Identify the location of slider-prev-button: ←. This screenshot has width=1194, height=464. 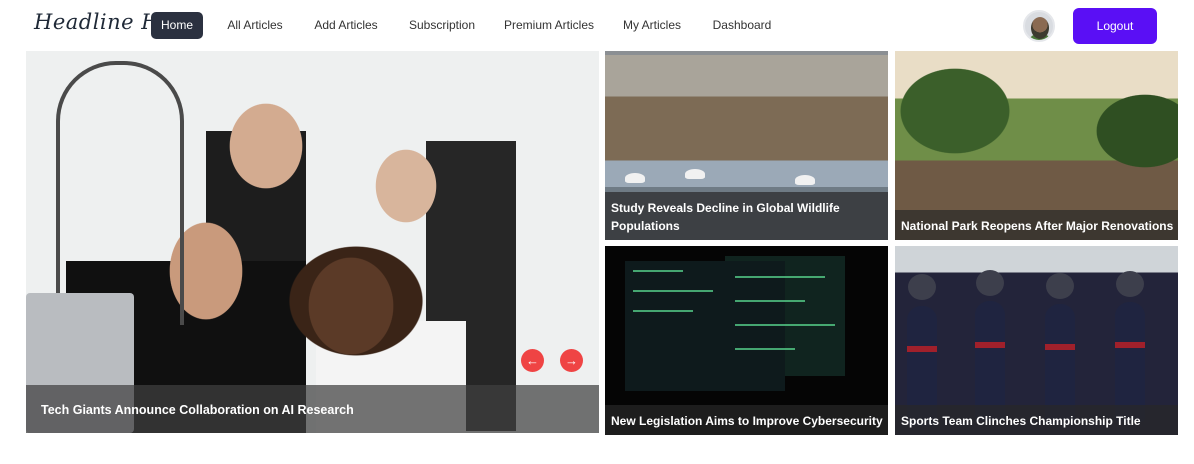
(532, 360).